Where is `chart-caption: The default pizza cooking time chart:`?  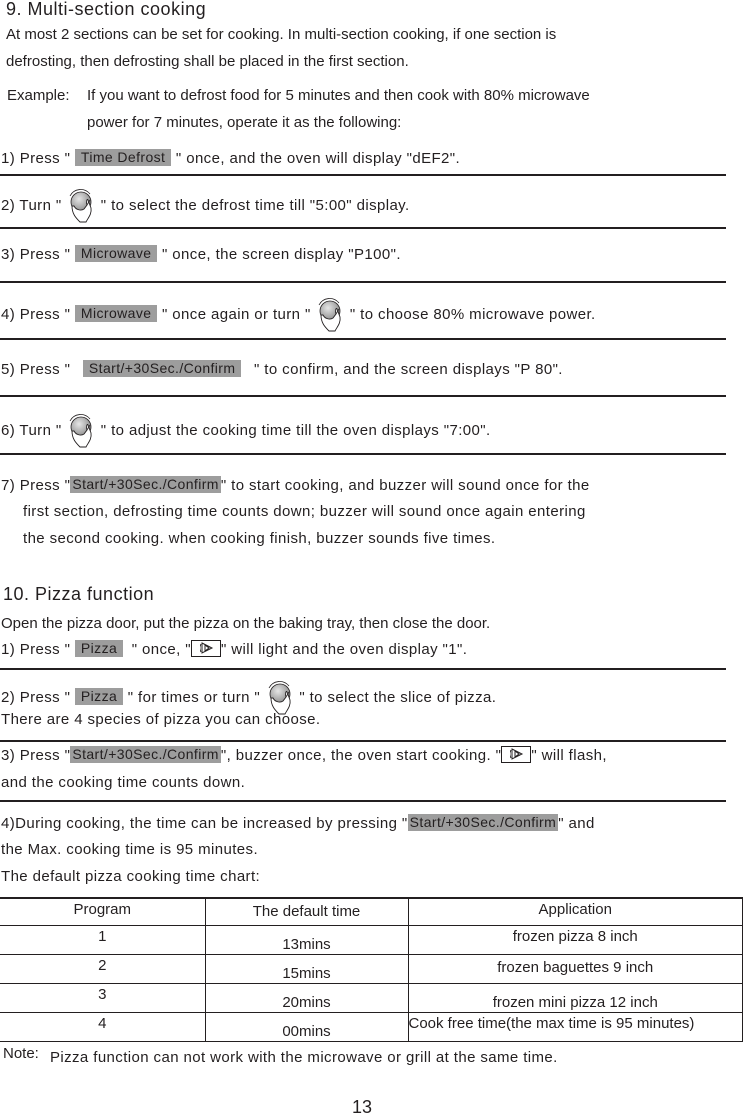
chart-caption: The default pizza cooking time chart: is located at coordinates (131, 876).